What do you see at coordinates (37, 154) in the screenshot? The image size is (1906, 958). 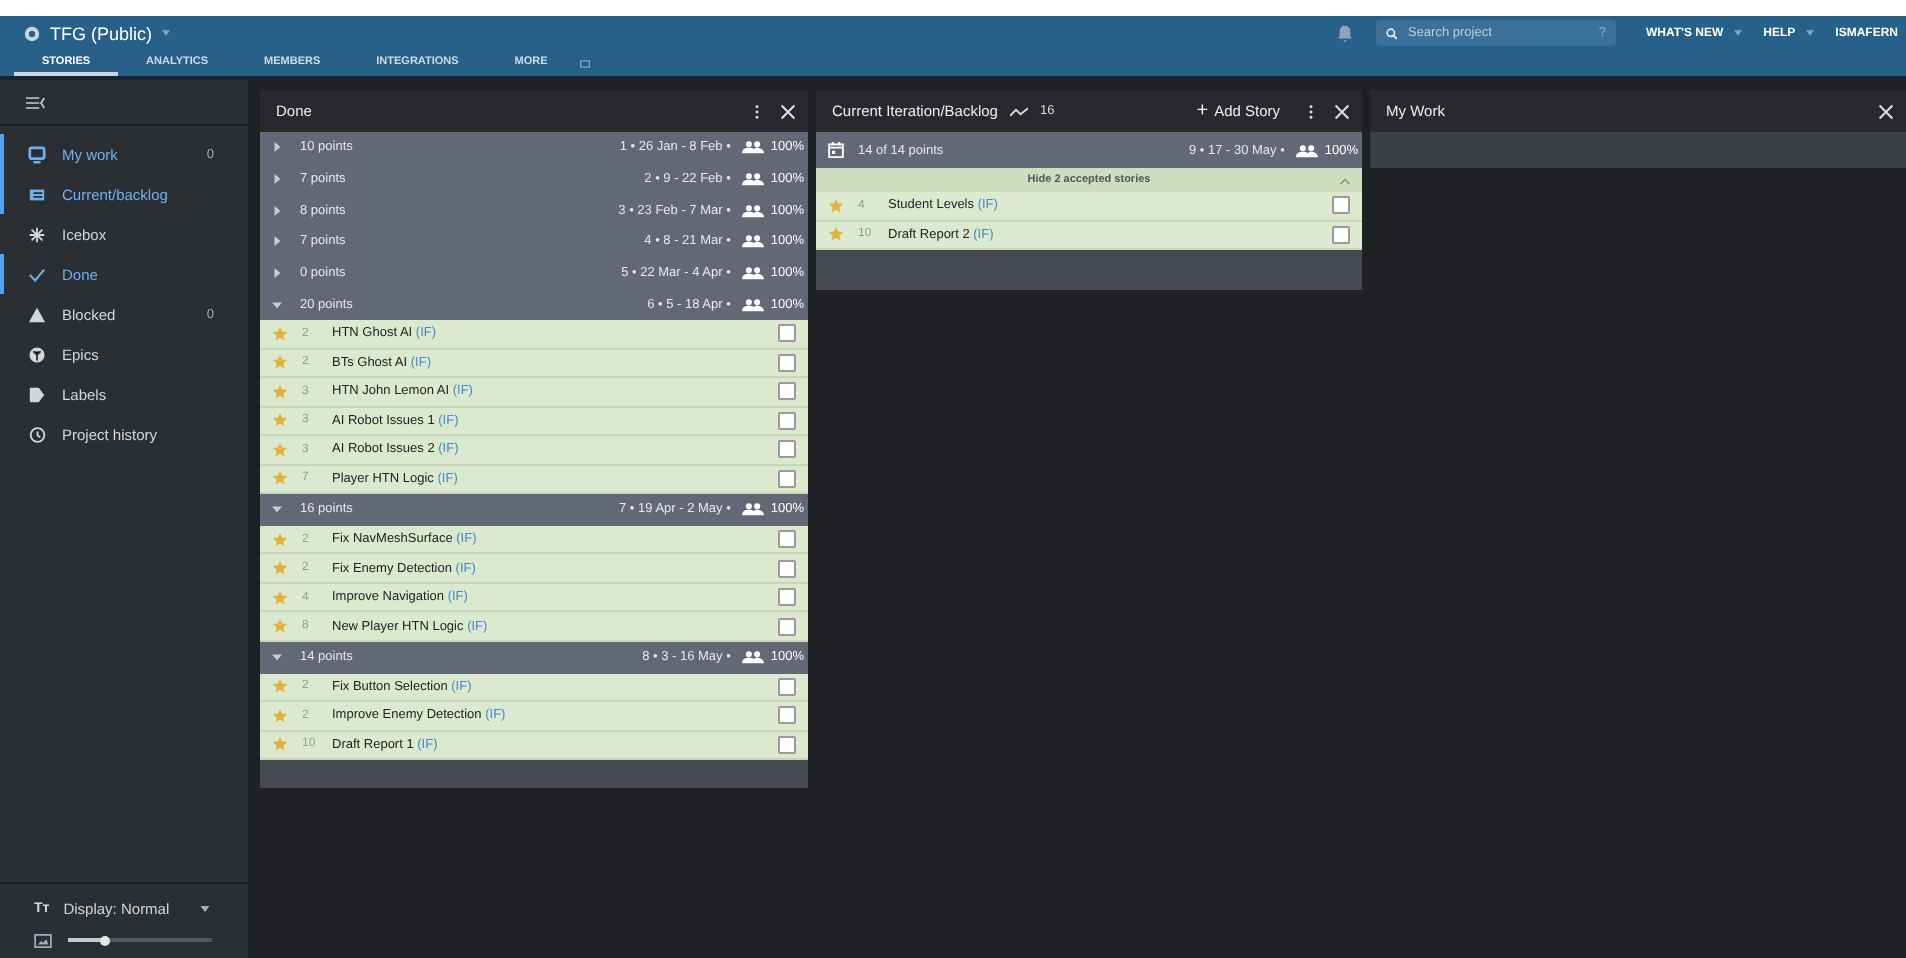 I see `monitor-icon` at bounding box center [37, 154].